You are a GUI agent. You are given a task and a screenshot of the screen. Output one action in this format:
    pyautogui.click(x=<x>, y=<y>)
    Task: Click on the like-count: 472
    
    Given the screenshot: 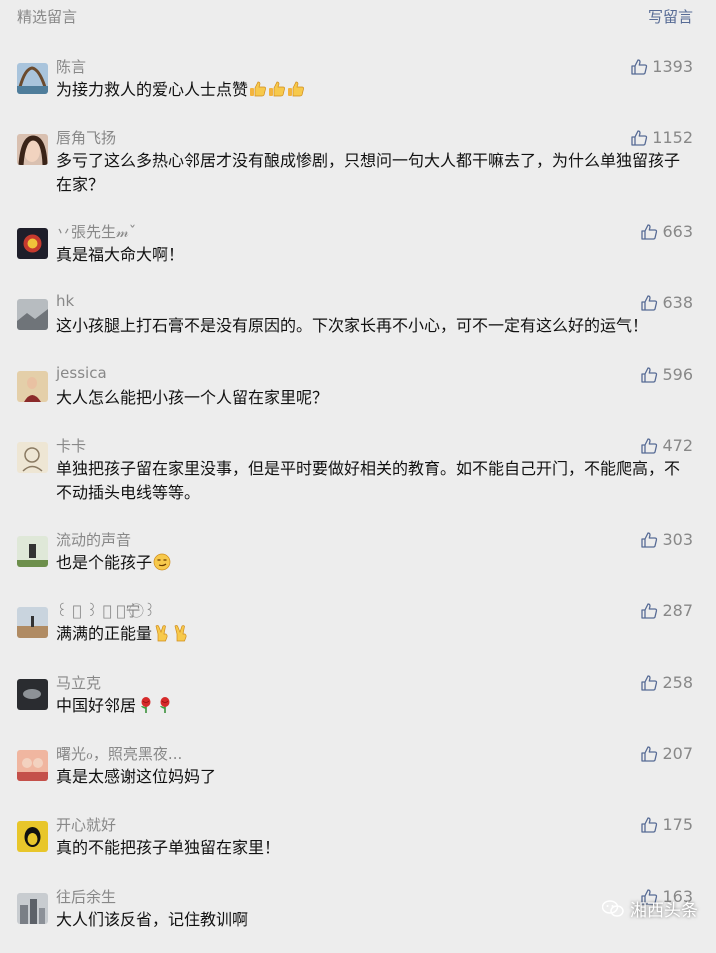 What is the action you would take?
    pyautogui.click(x=677, y=445)
    